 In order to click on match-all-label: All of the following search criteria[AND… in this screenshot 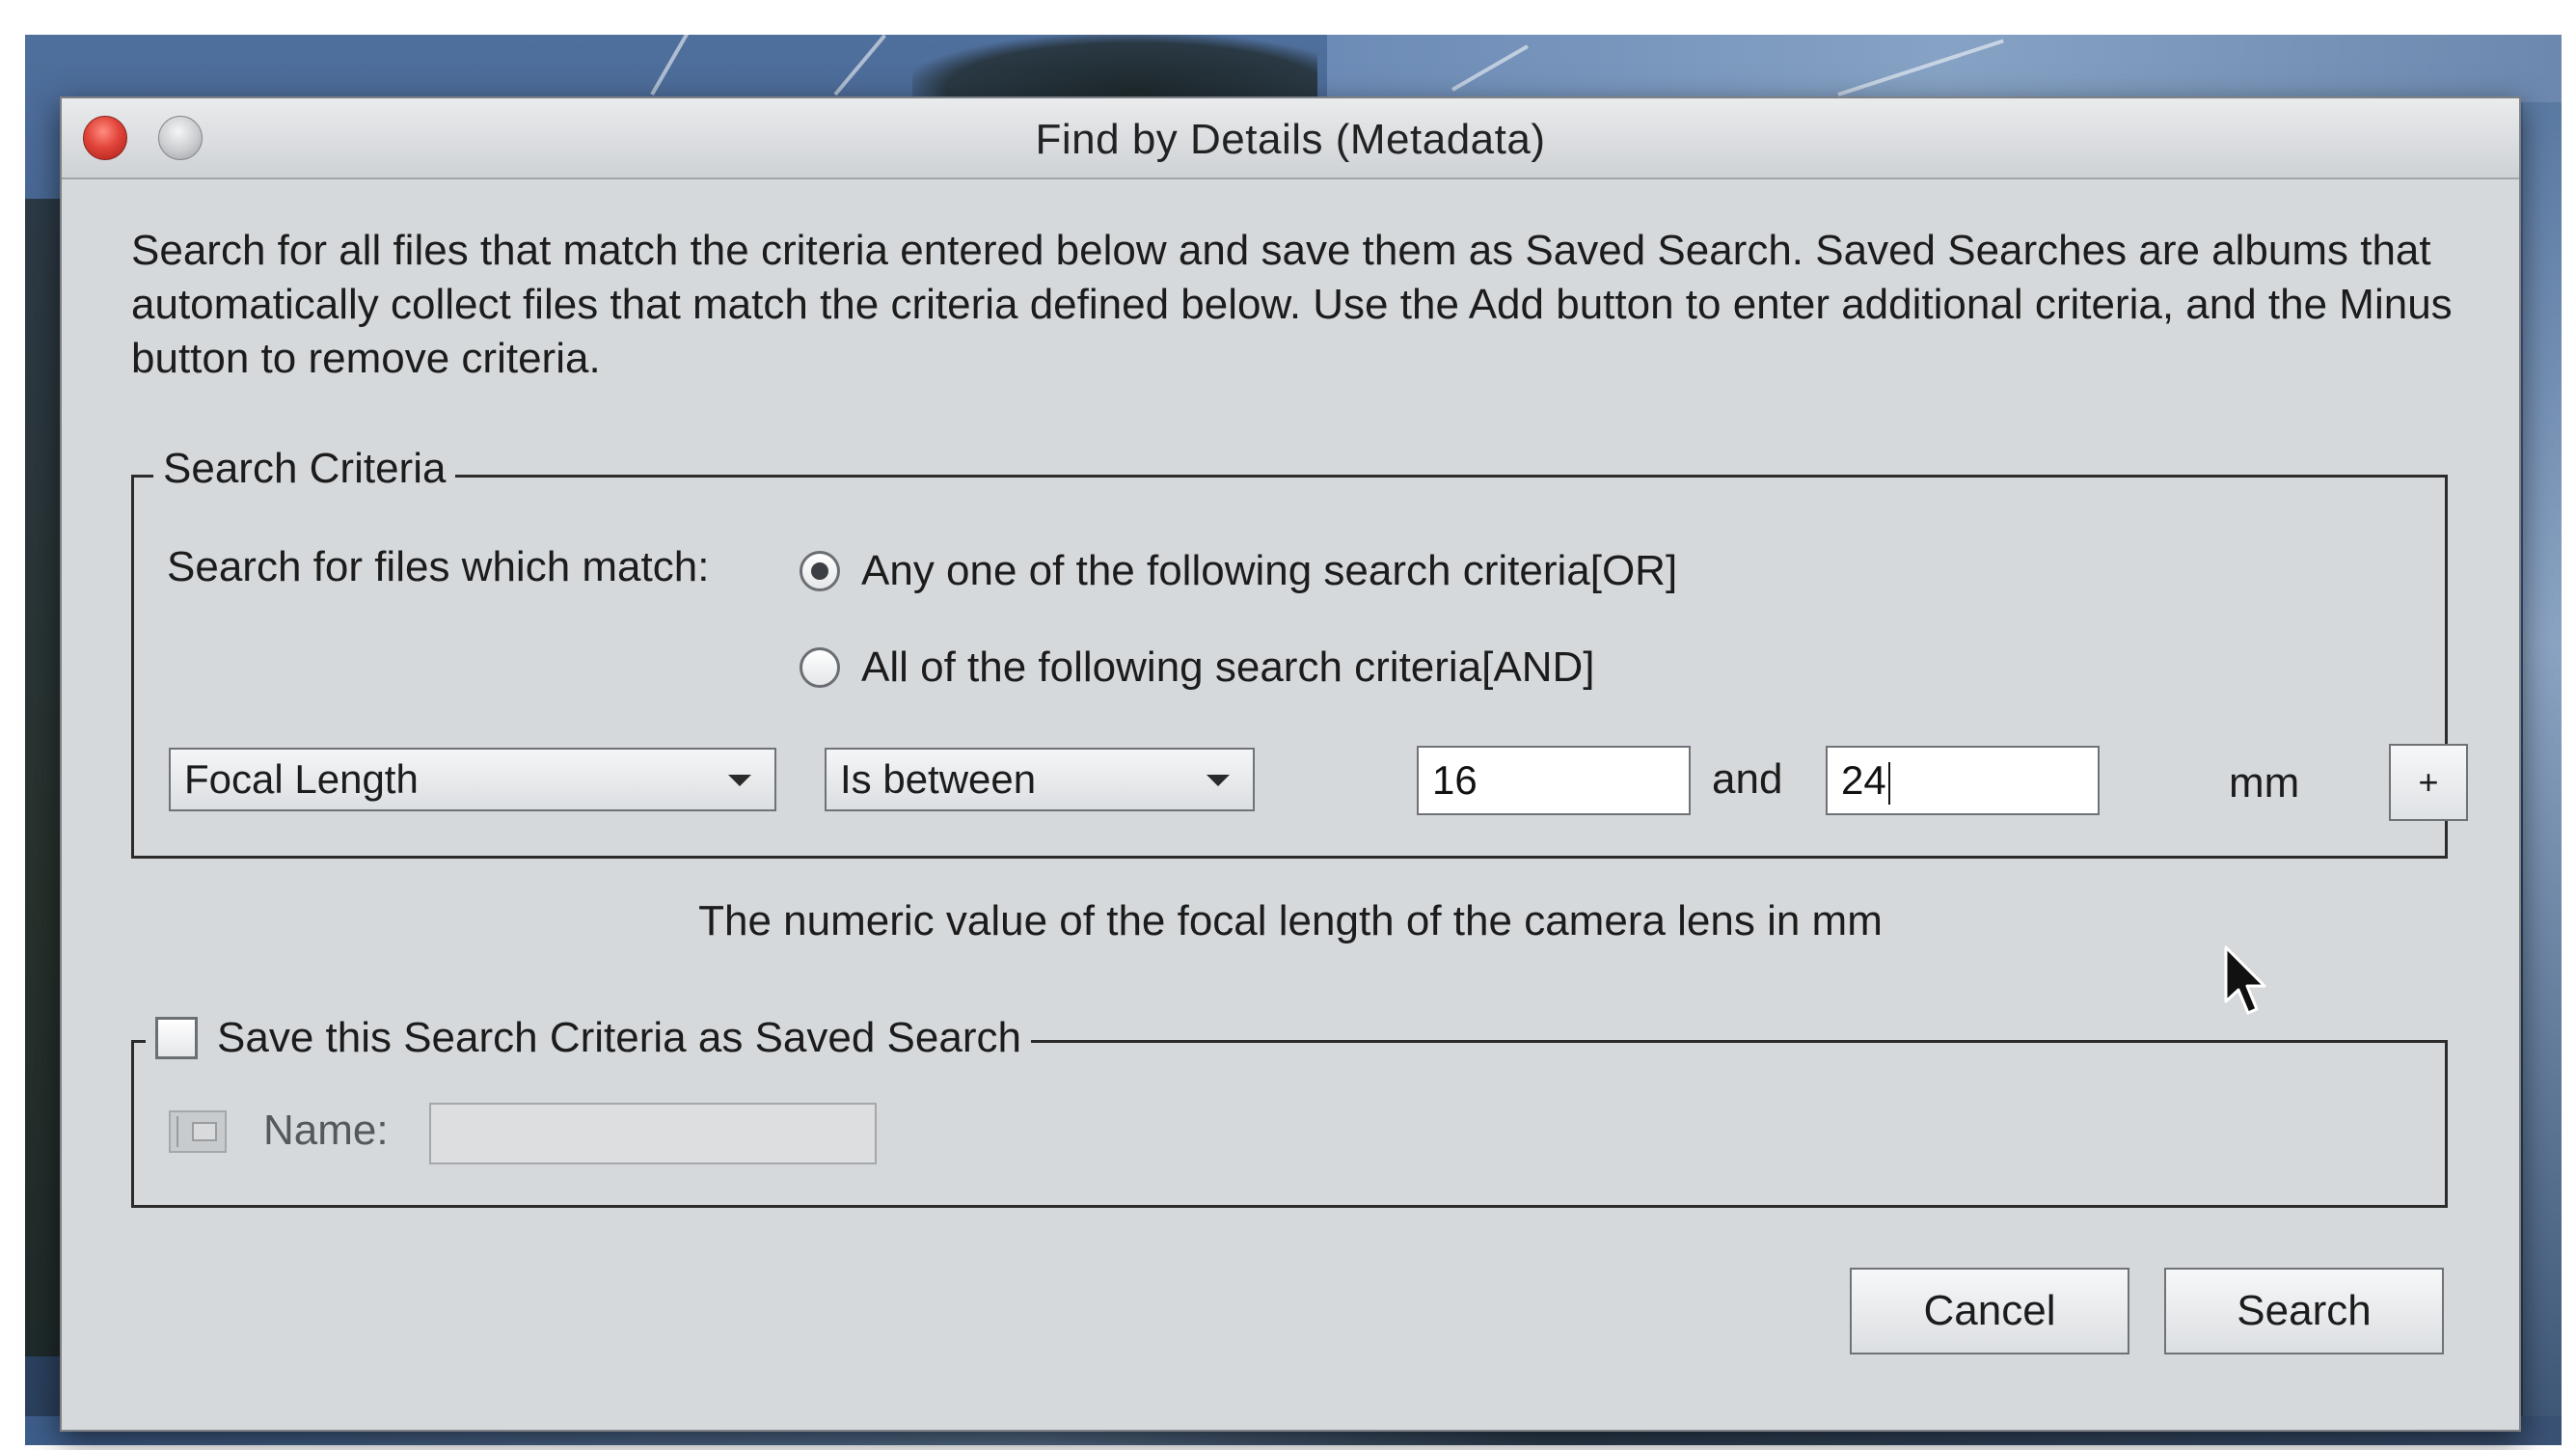, I will do `click(1228, 667)`.